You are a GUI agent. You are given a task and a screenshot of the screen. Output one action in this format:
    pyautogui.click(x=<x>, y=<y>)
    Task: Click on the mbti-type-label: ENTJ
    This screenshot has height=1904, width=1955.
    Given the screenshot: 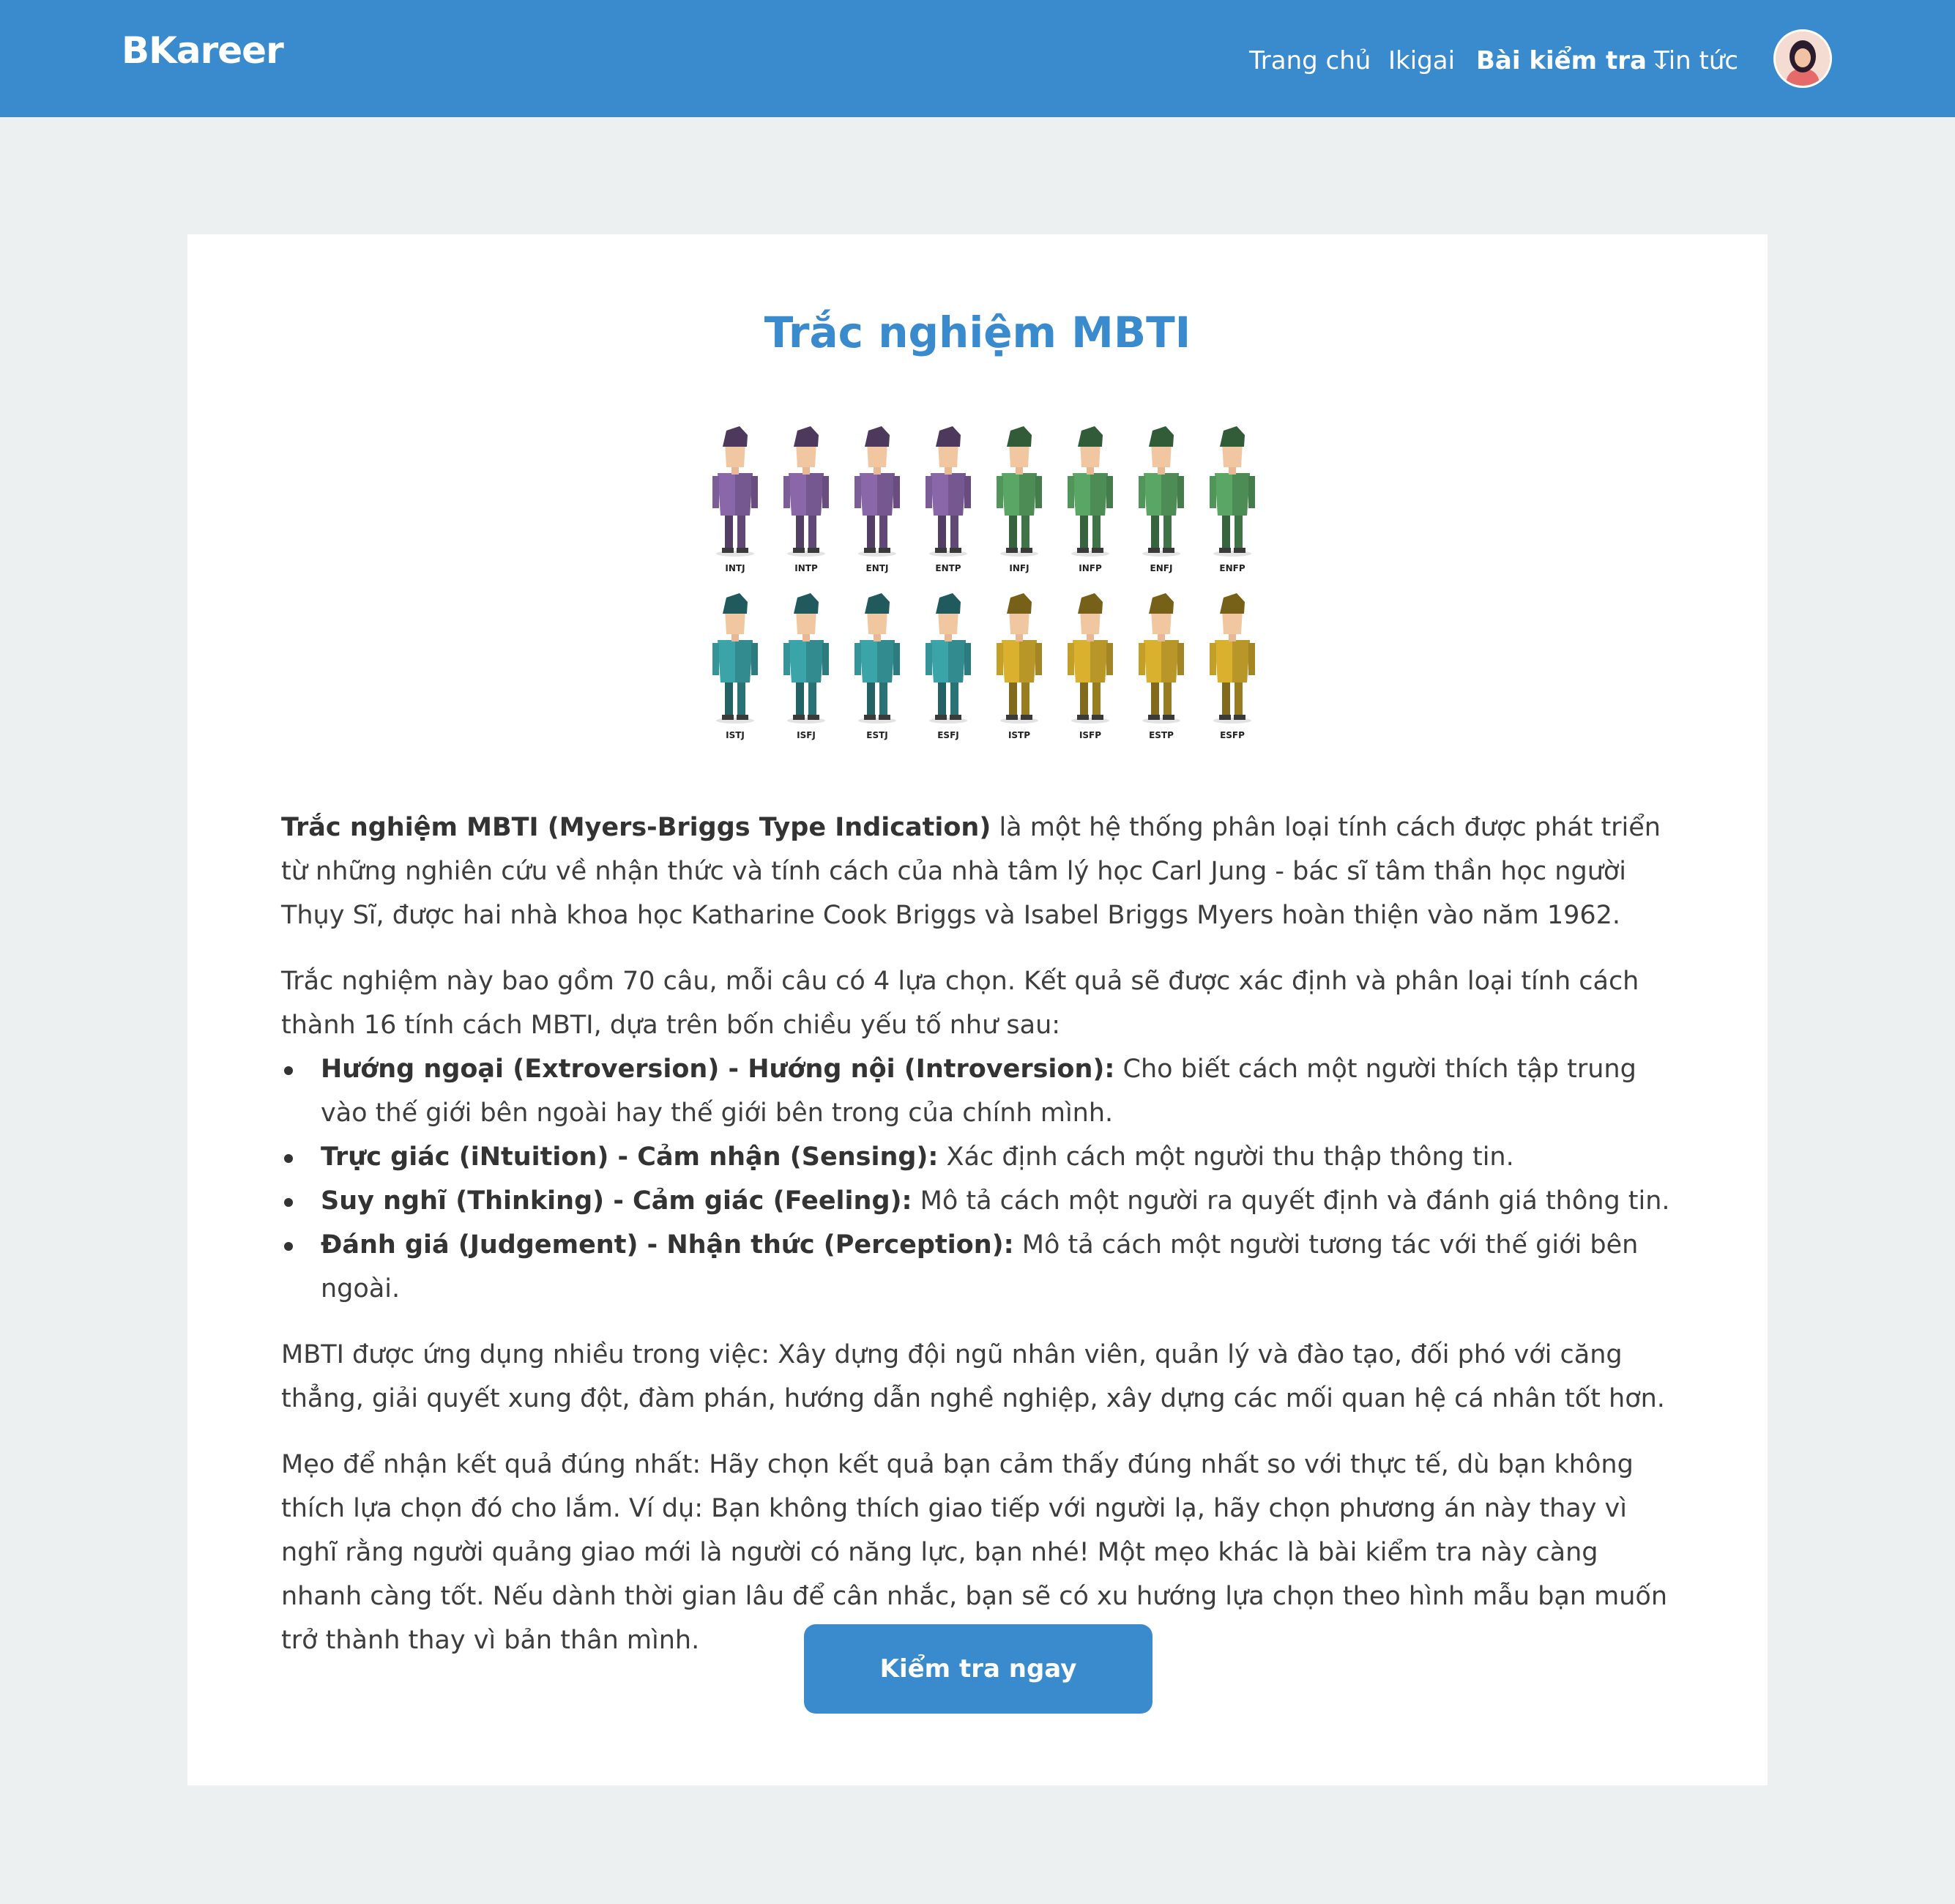 What is the action you would take?
    pyautogui.click(x=877, y=568)
    